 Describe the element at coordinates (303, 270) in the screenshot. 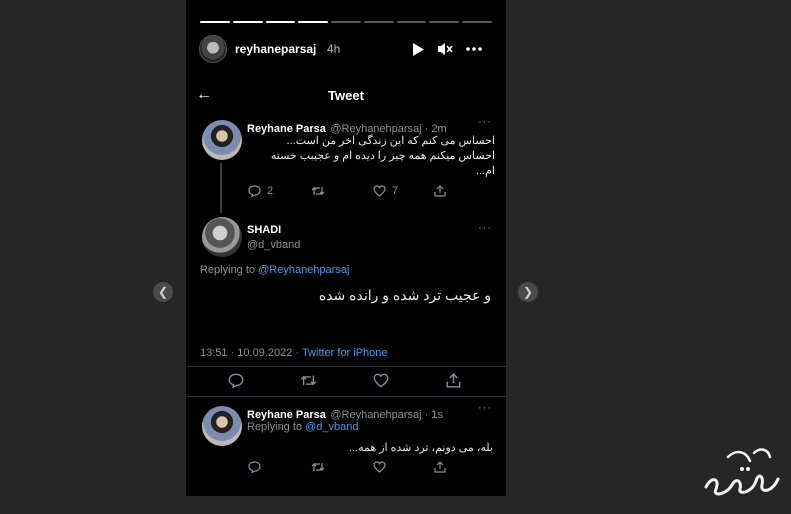

I see `replying-to-link: @Reyhanehparsaj` at that location.